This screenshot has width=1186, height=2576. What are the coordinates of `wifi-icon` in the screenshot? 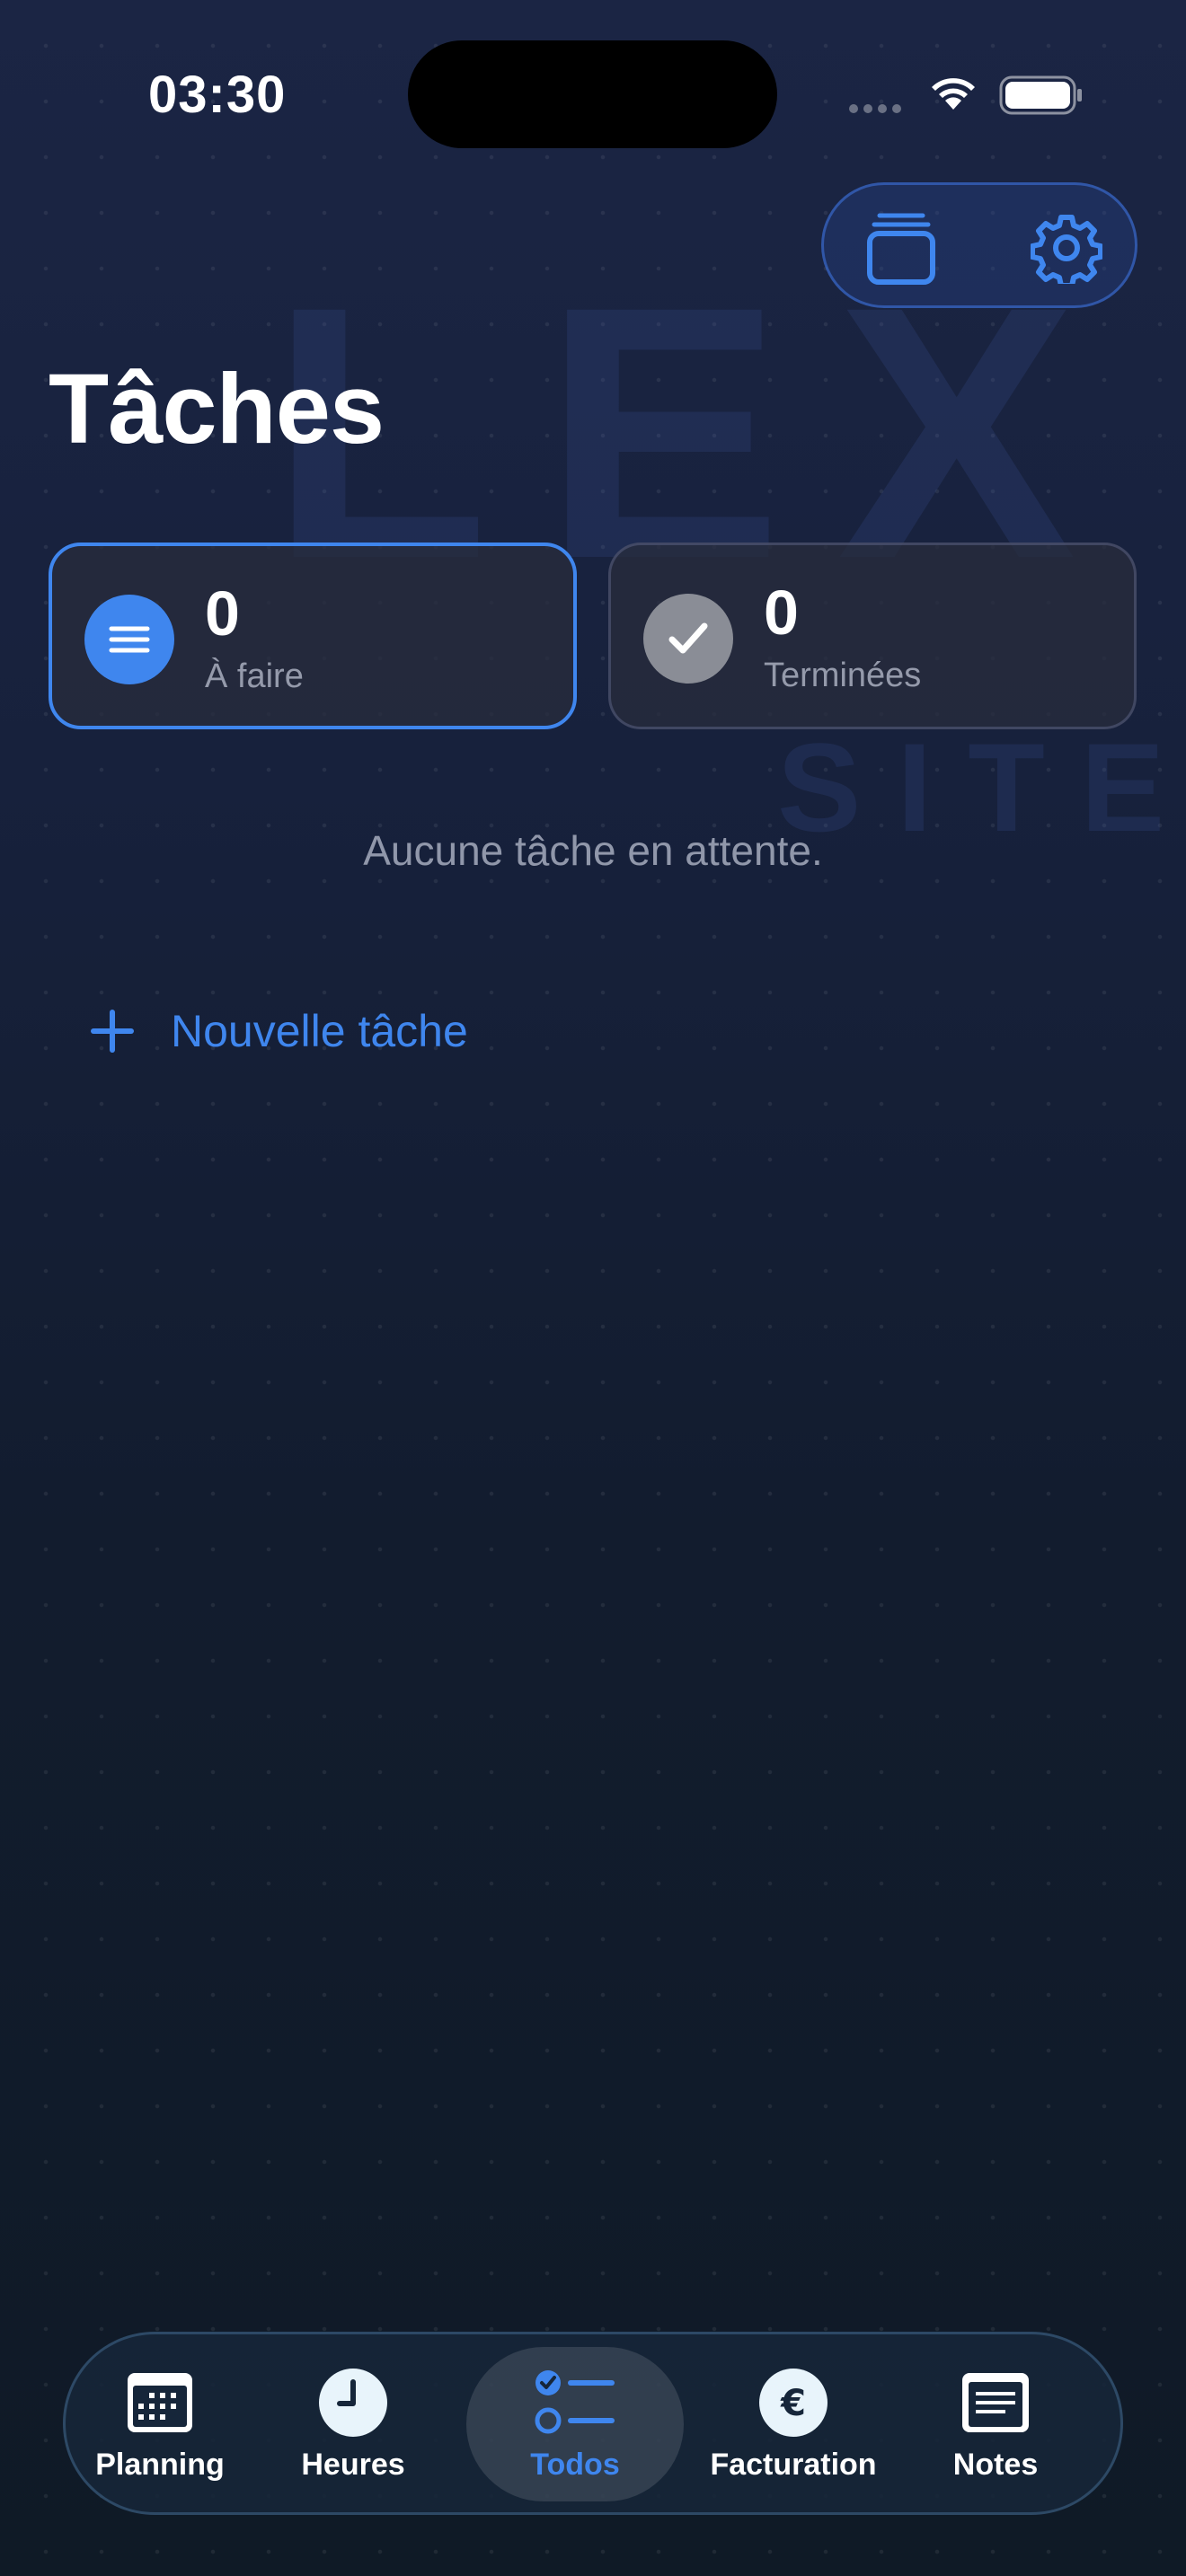 It's located at (953, 94).